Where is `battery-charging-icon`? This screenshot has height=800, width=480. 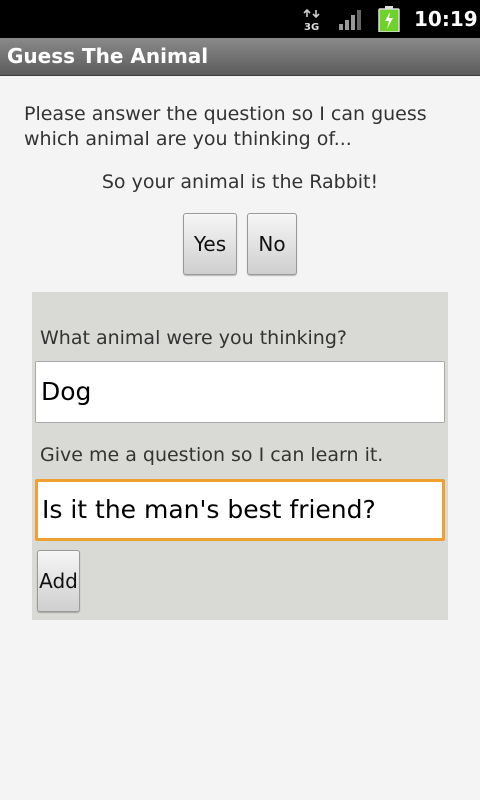 battery-charging-icon is located at coordinates (389, 19).